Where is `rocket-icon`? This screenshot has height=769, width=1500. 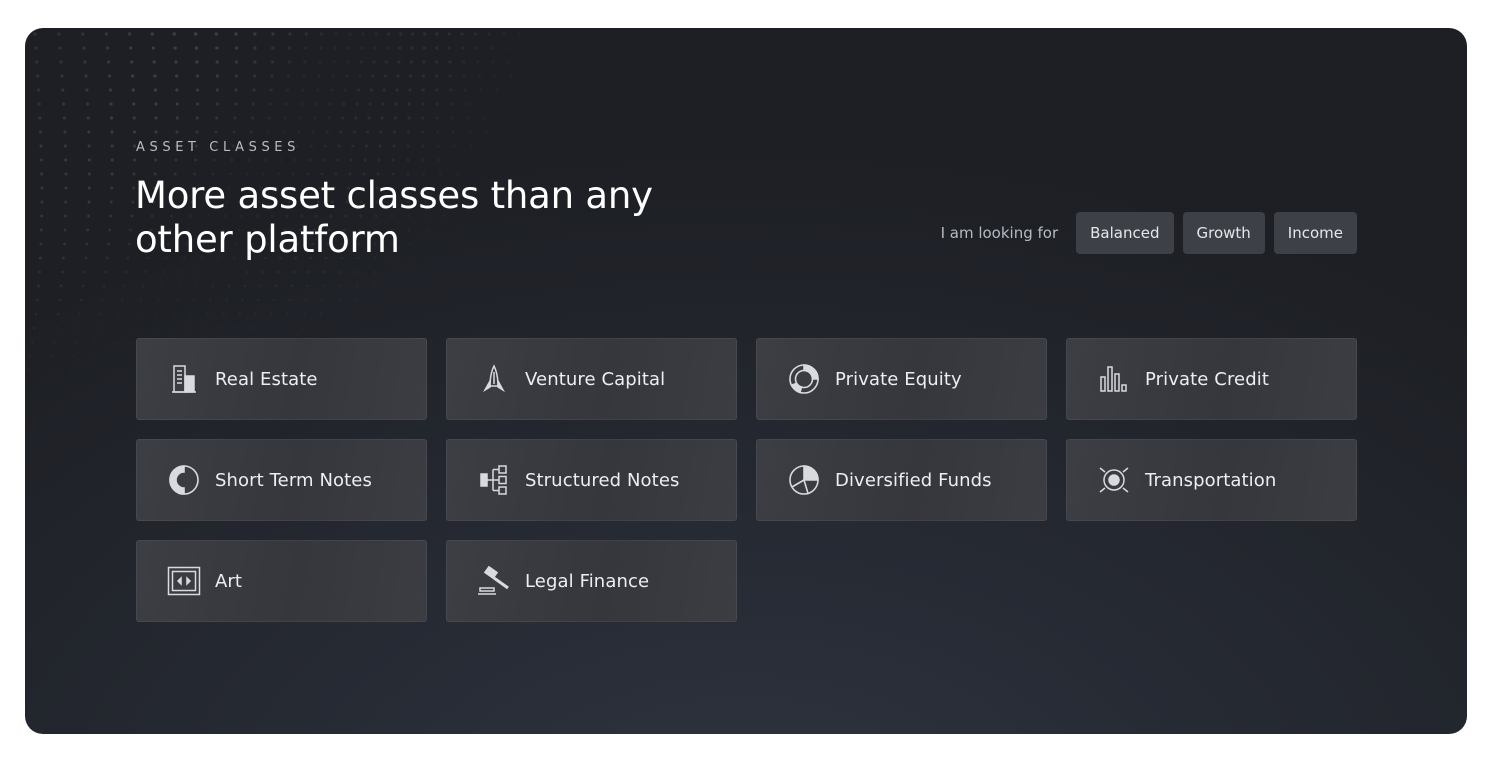
rocket-icon is located at coordinates (494, 379).